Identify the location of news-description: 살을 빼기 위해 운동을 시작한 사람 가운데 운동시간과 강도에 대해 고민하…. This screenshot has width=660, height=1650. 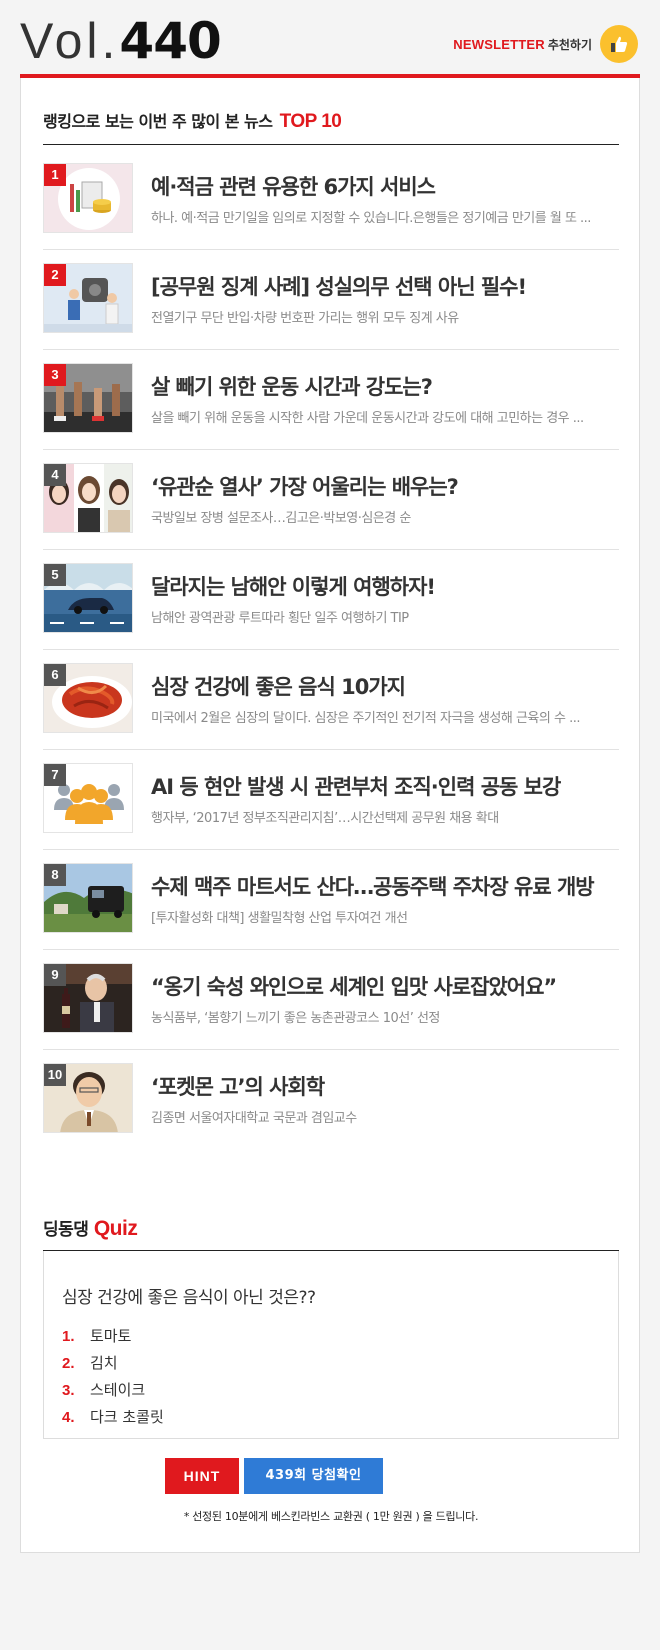
(367, 418).